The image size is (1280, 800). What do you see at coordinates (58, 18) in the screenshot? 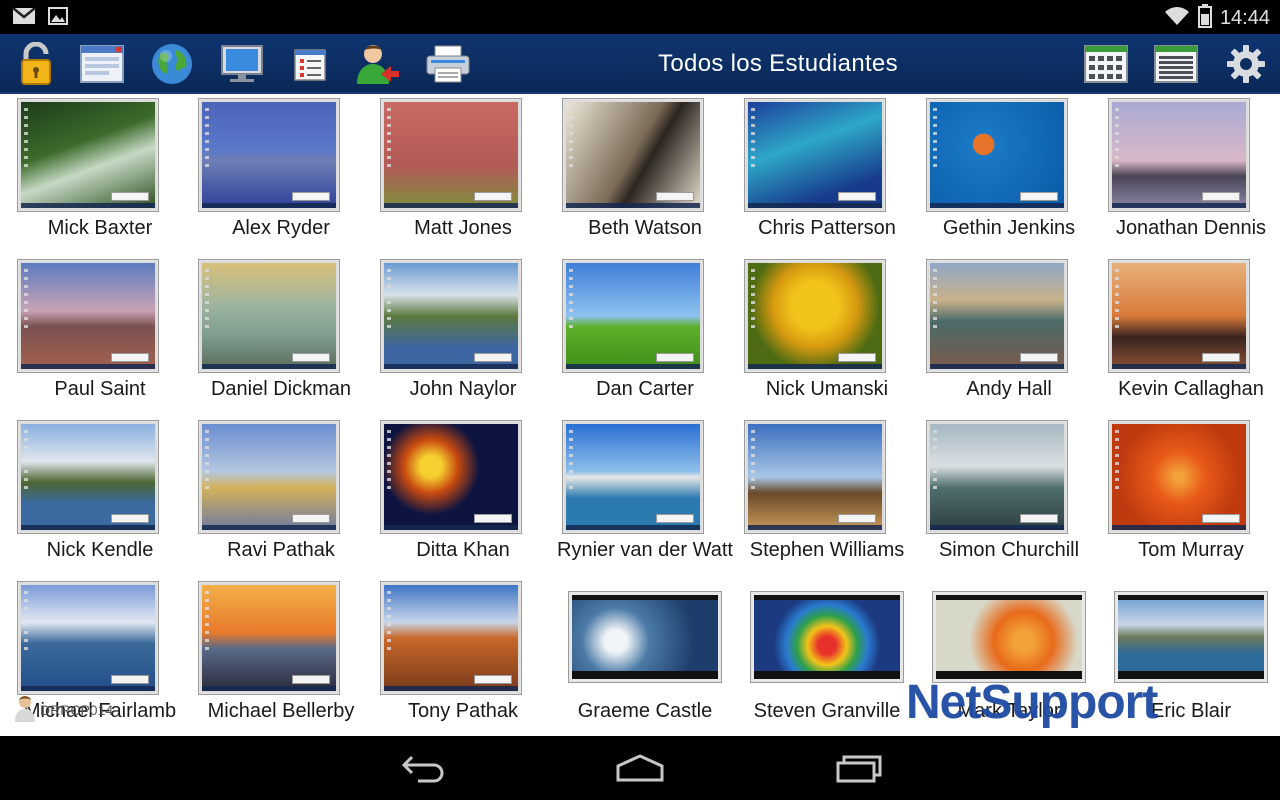
I see `gallery-icon` at bounding box center [58, 18].